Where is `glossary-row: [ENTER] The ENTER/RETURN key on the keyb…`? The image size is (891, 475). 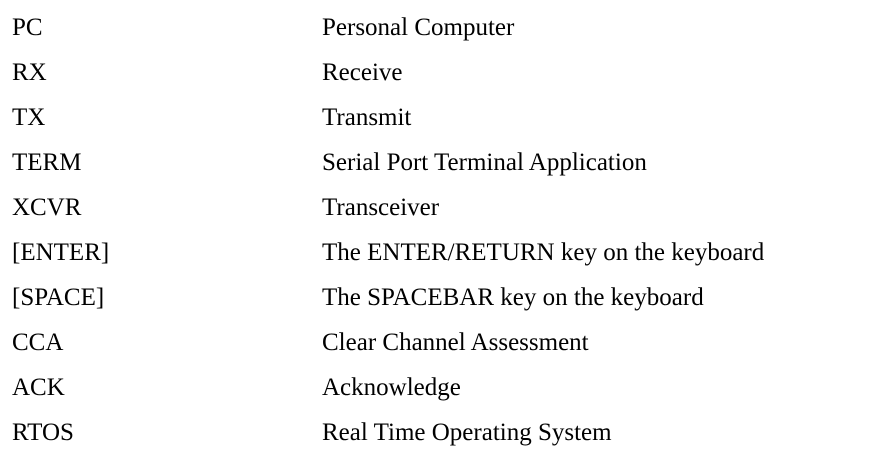
glossary-row: [ENTER] The ENTER/RETURN key on the keyb… is located at coordinates (447, 252).